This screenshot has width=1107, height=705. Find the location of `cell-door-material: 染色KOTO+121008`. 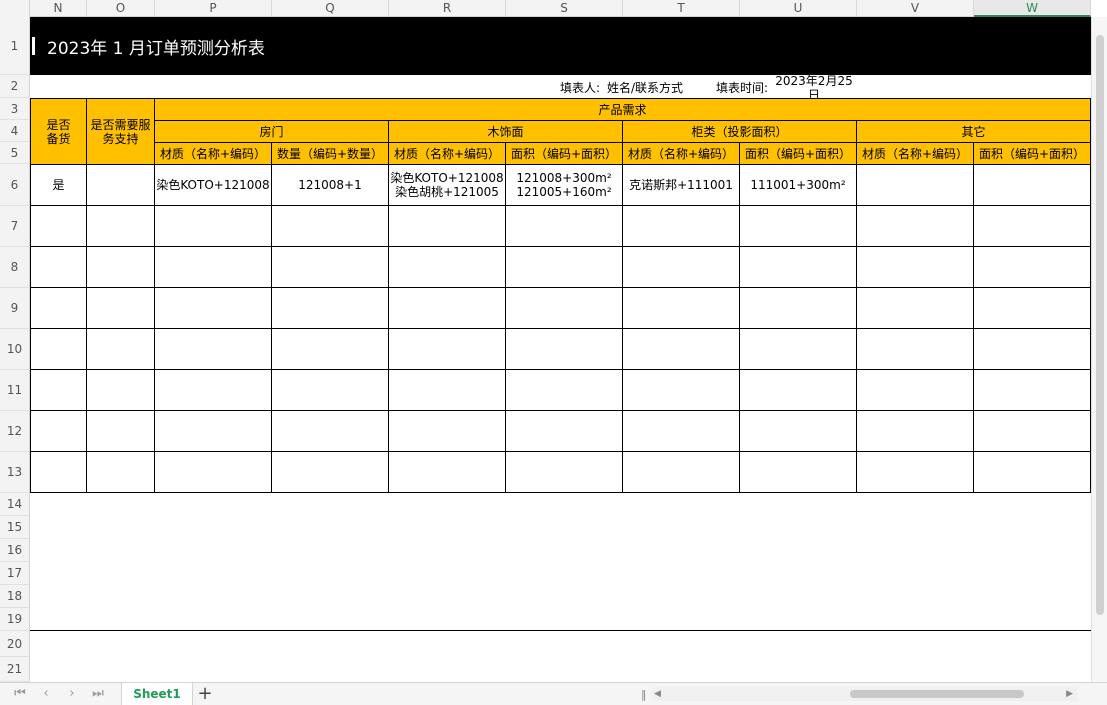

cell-door-material: 染色KOTO+121008 is located at coordinates (213, 185).